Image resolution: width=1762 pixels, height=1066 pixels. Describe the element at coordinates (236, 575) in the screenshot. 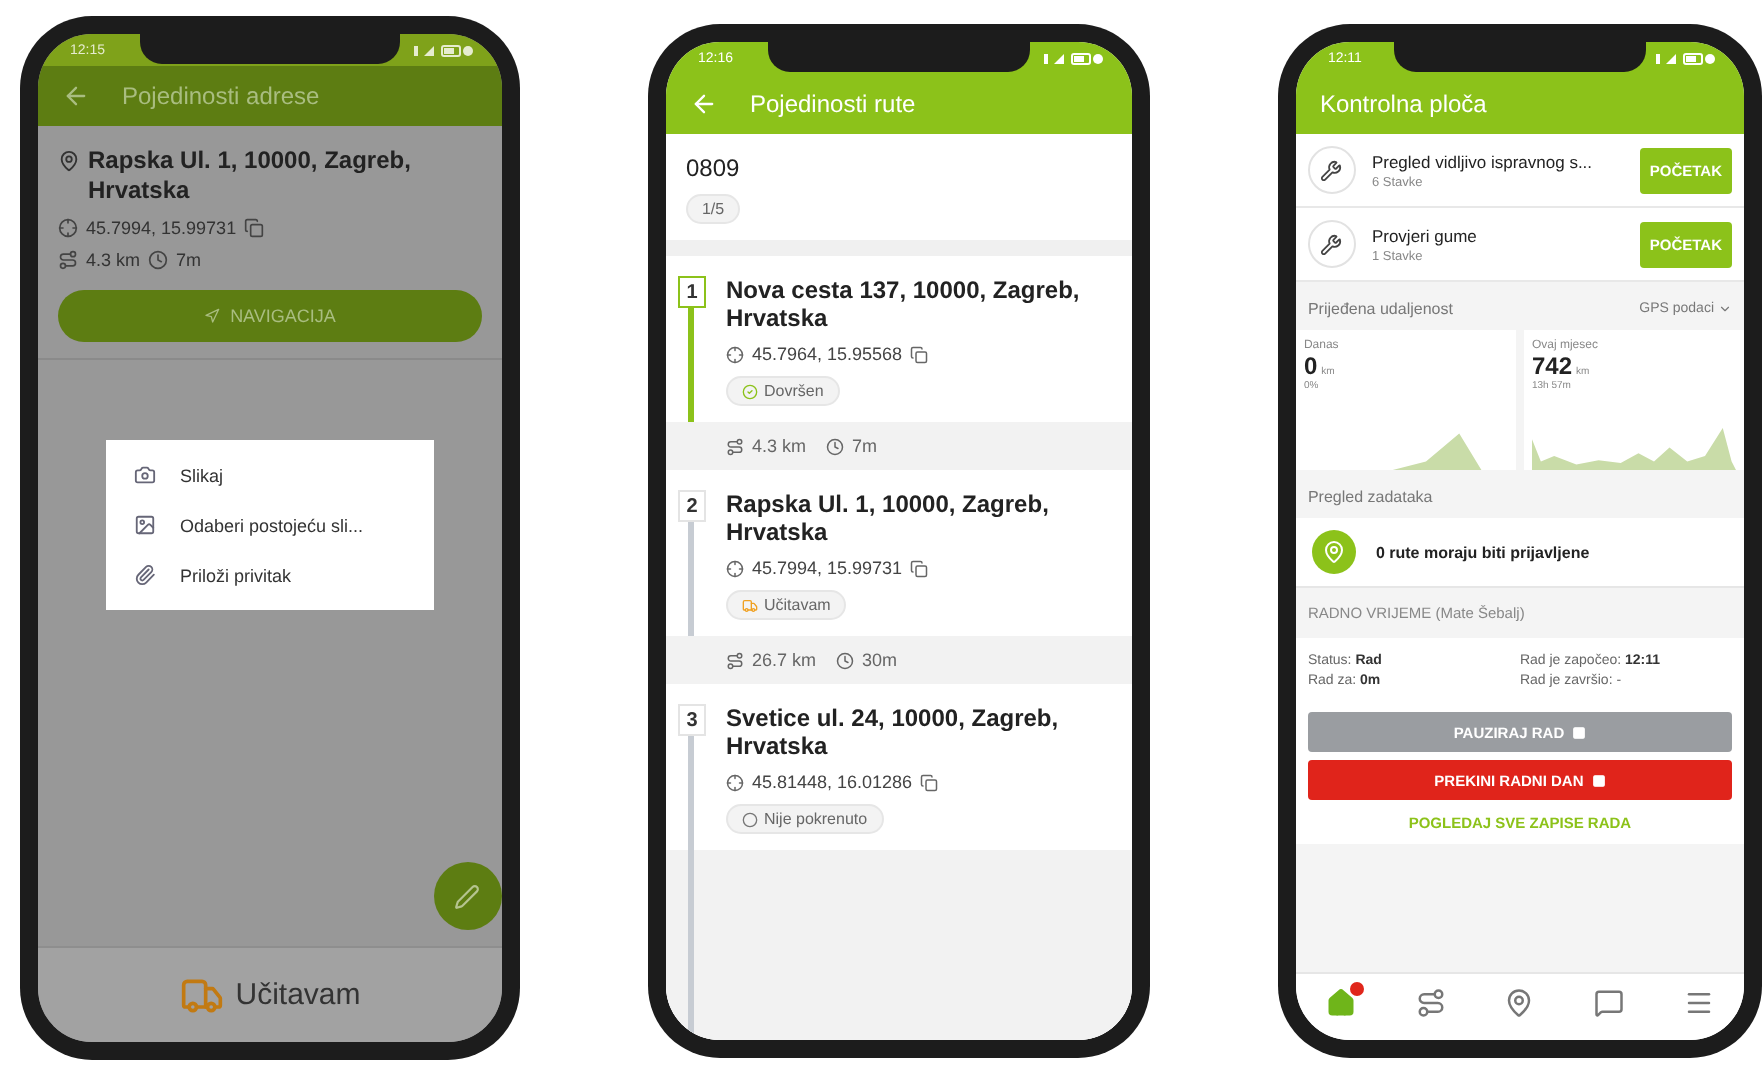

I see `dialog-option: Priloži privitak` at that location.